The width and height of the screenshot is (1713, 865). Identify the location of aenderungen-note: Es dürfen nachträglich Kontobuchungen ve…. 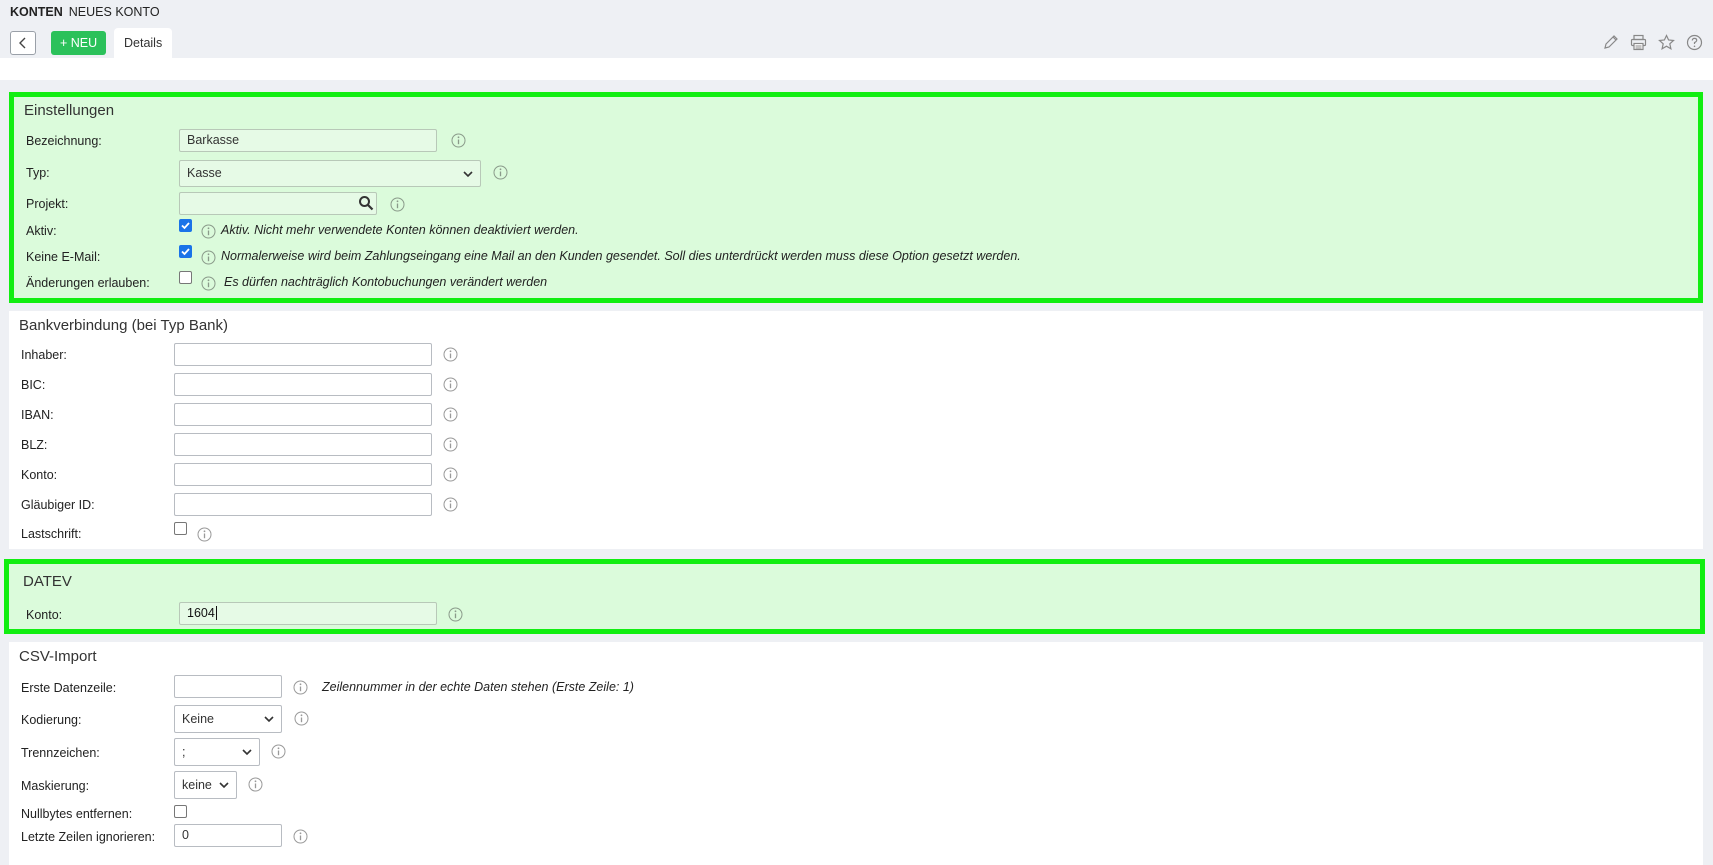
(386, 282).